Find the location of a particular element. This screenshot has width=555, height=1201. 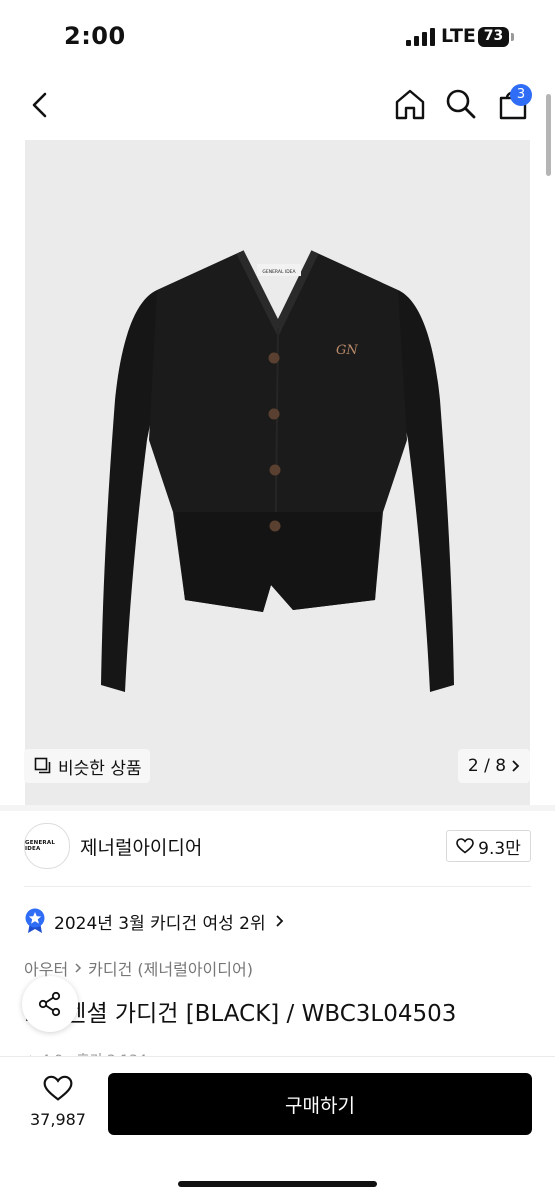

brand-logo: GENERAL IDEA is located at coordinates (47, 846).